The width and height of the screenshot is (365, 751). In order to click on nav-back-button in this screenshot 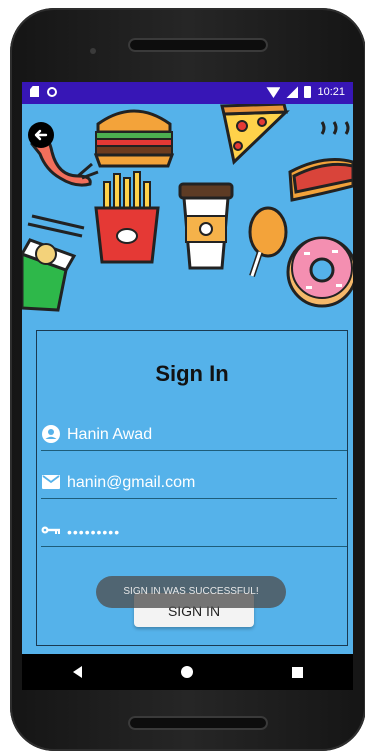, I will do `click(77, 672)`.